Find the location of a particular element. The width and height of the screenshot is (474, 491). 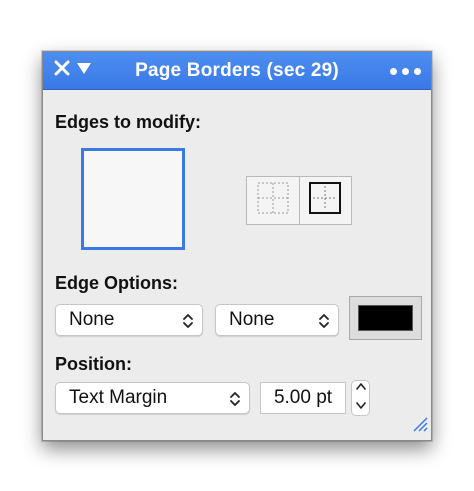

all-edges-button is located at coordinates (273, 200).